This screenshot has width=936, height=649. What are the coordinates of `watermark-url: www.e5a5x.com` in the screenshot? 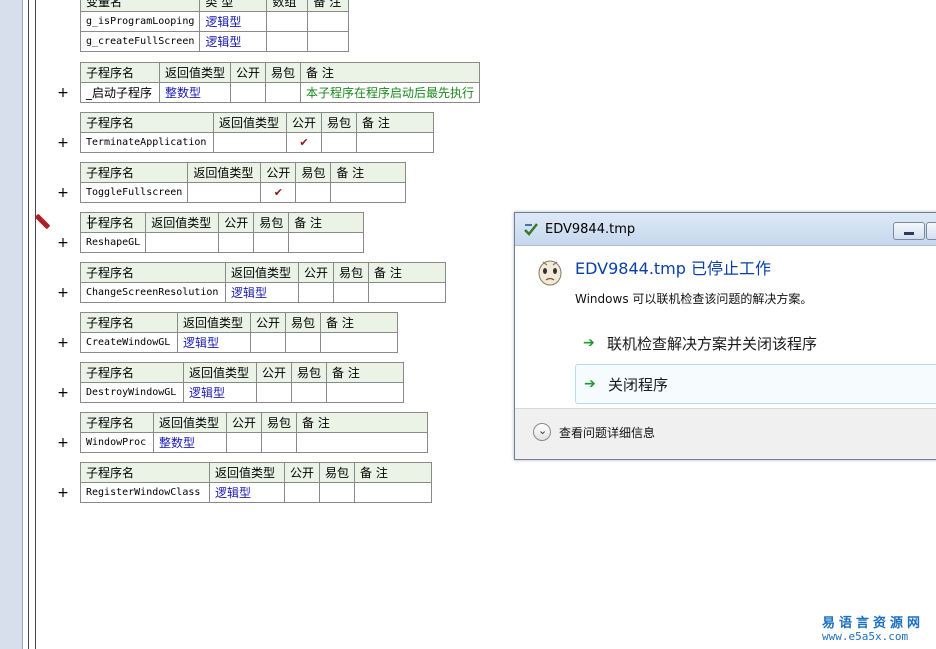 It's located at (865, 636).